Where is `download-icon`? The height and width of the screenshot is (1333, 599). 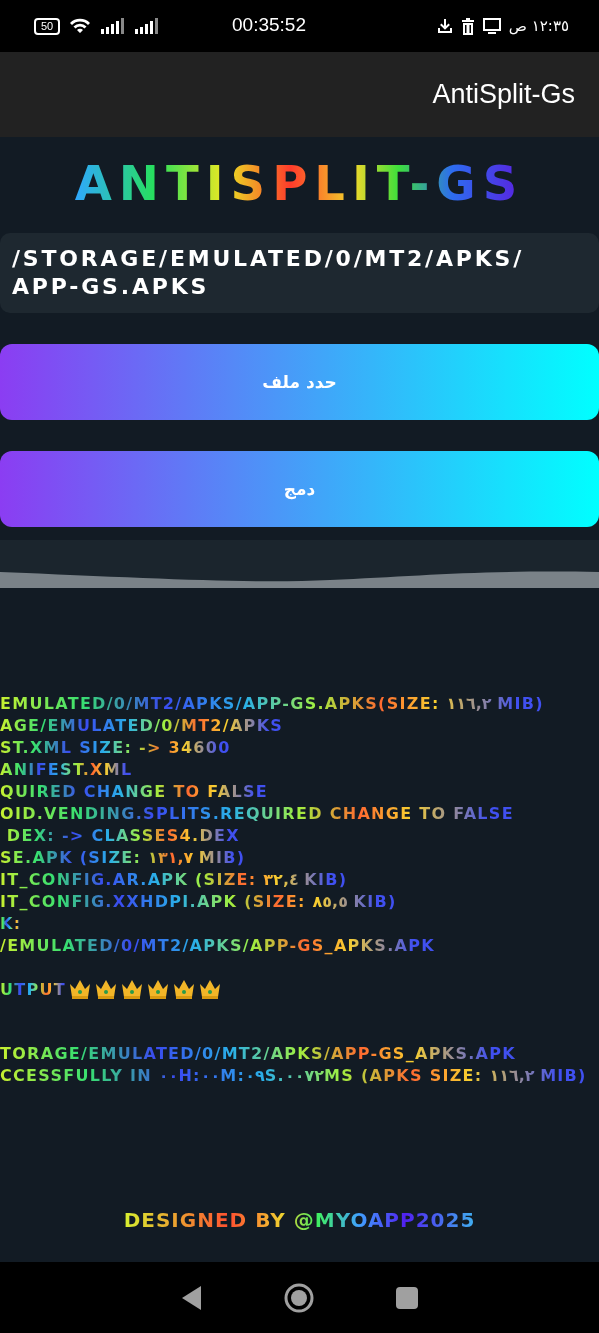 download-icon is located at coordinates (444, 26).